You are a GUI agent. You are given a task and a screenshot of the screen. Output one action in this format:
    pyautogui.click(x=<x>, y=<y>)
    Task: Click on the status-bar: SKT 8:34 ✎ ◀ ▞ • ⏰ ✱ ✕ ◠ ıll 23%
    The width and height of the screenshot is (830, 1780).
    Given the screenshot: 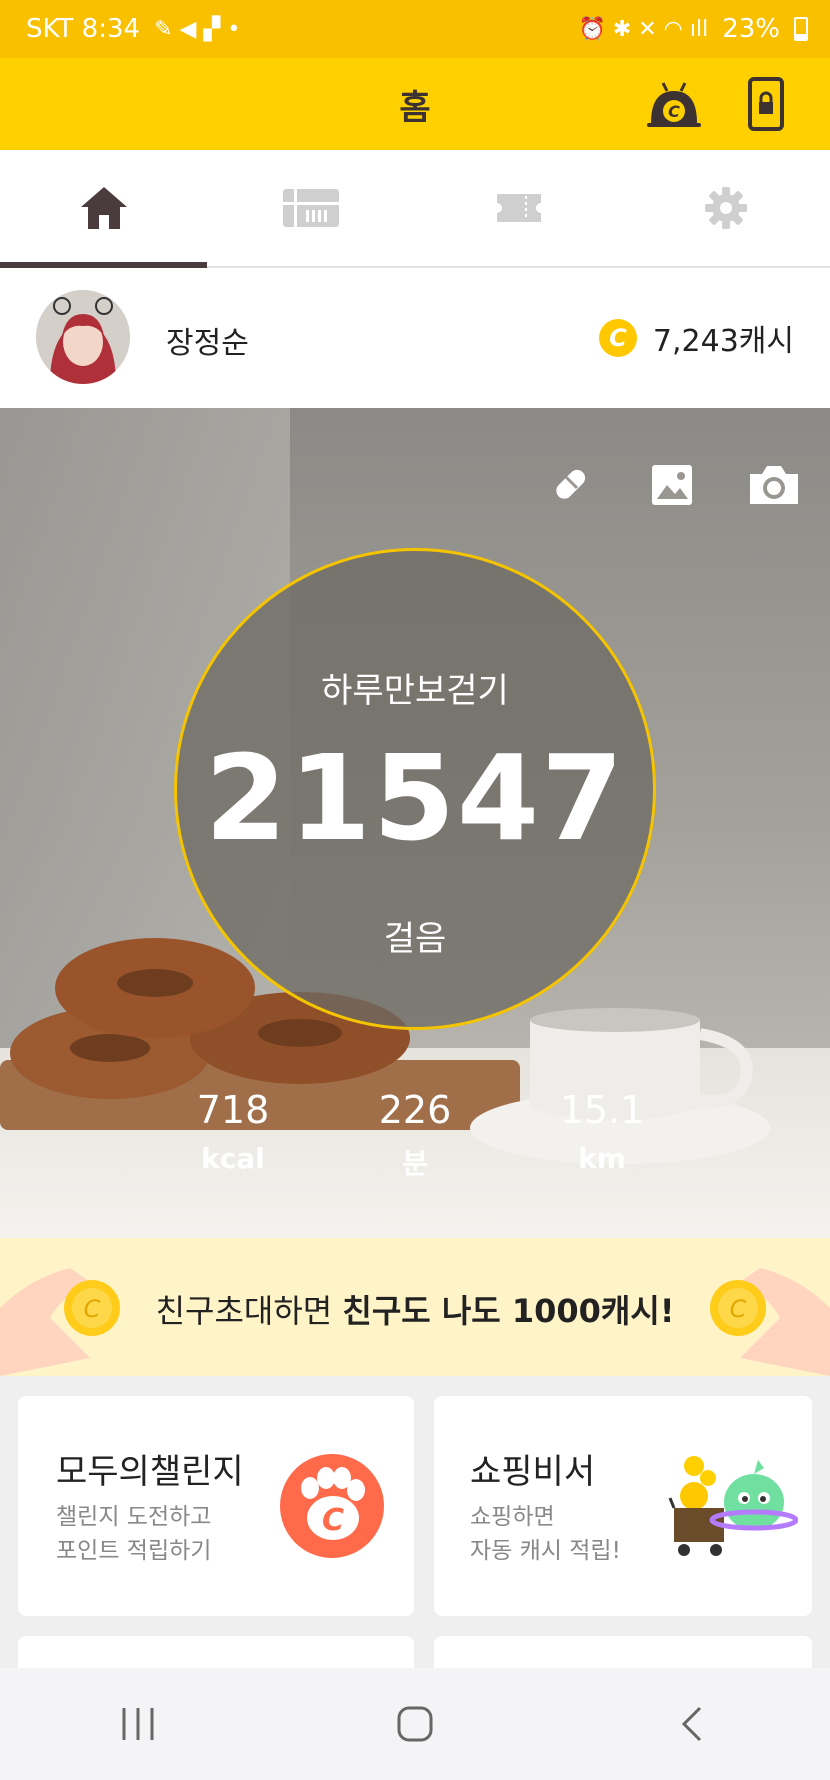 What is the action you would take?
    pyautogui.click(x=415, y=29)
    